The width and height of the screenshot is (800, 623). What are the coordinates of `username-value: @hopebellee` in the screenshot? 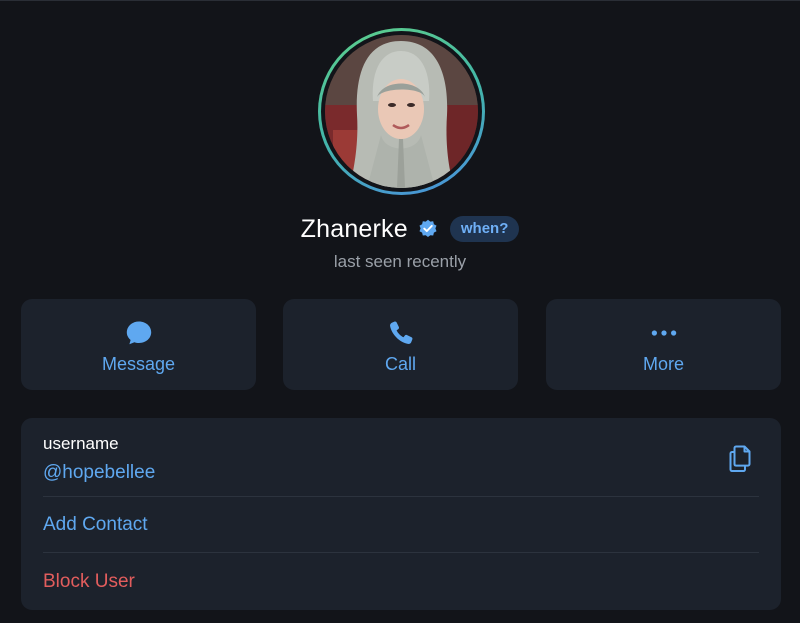 It's located at (99, 473).